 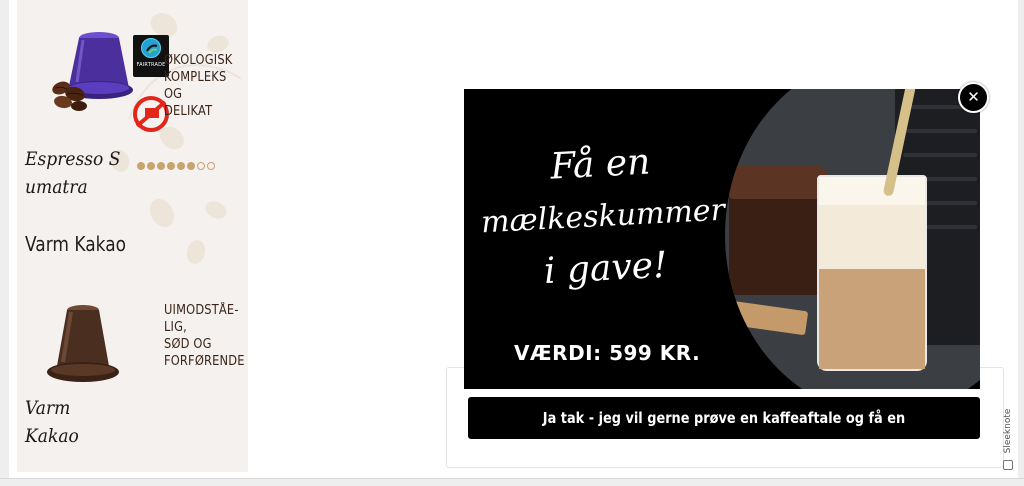 I want to click on coffee-beans-icon, so click(x=70, y=96).